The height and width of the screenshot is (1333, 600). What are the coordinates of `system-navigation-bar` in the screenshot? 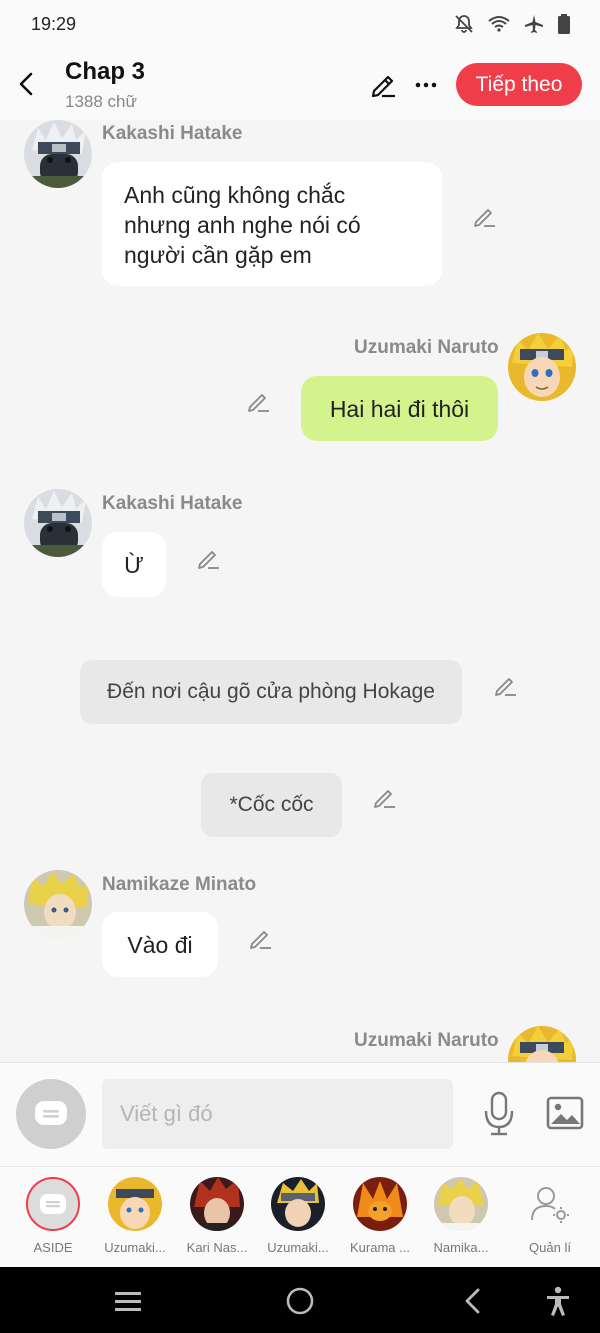 It's located at (300, 1300).